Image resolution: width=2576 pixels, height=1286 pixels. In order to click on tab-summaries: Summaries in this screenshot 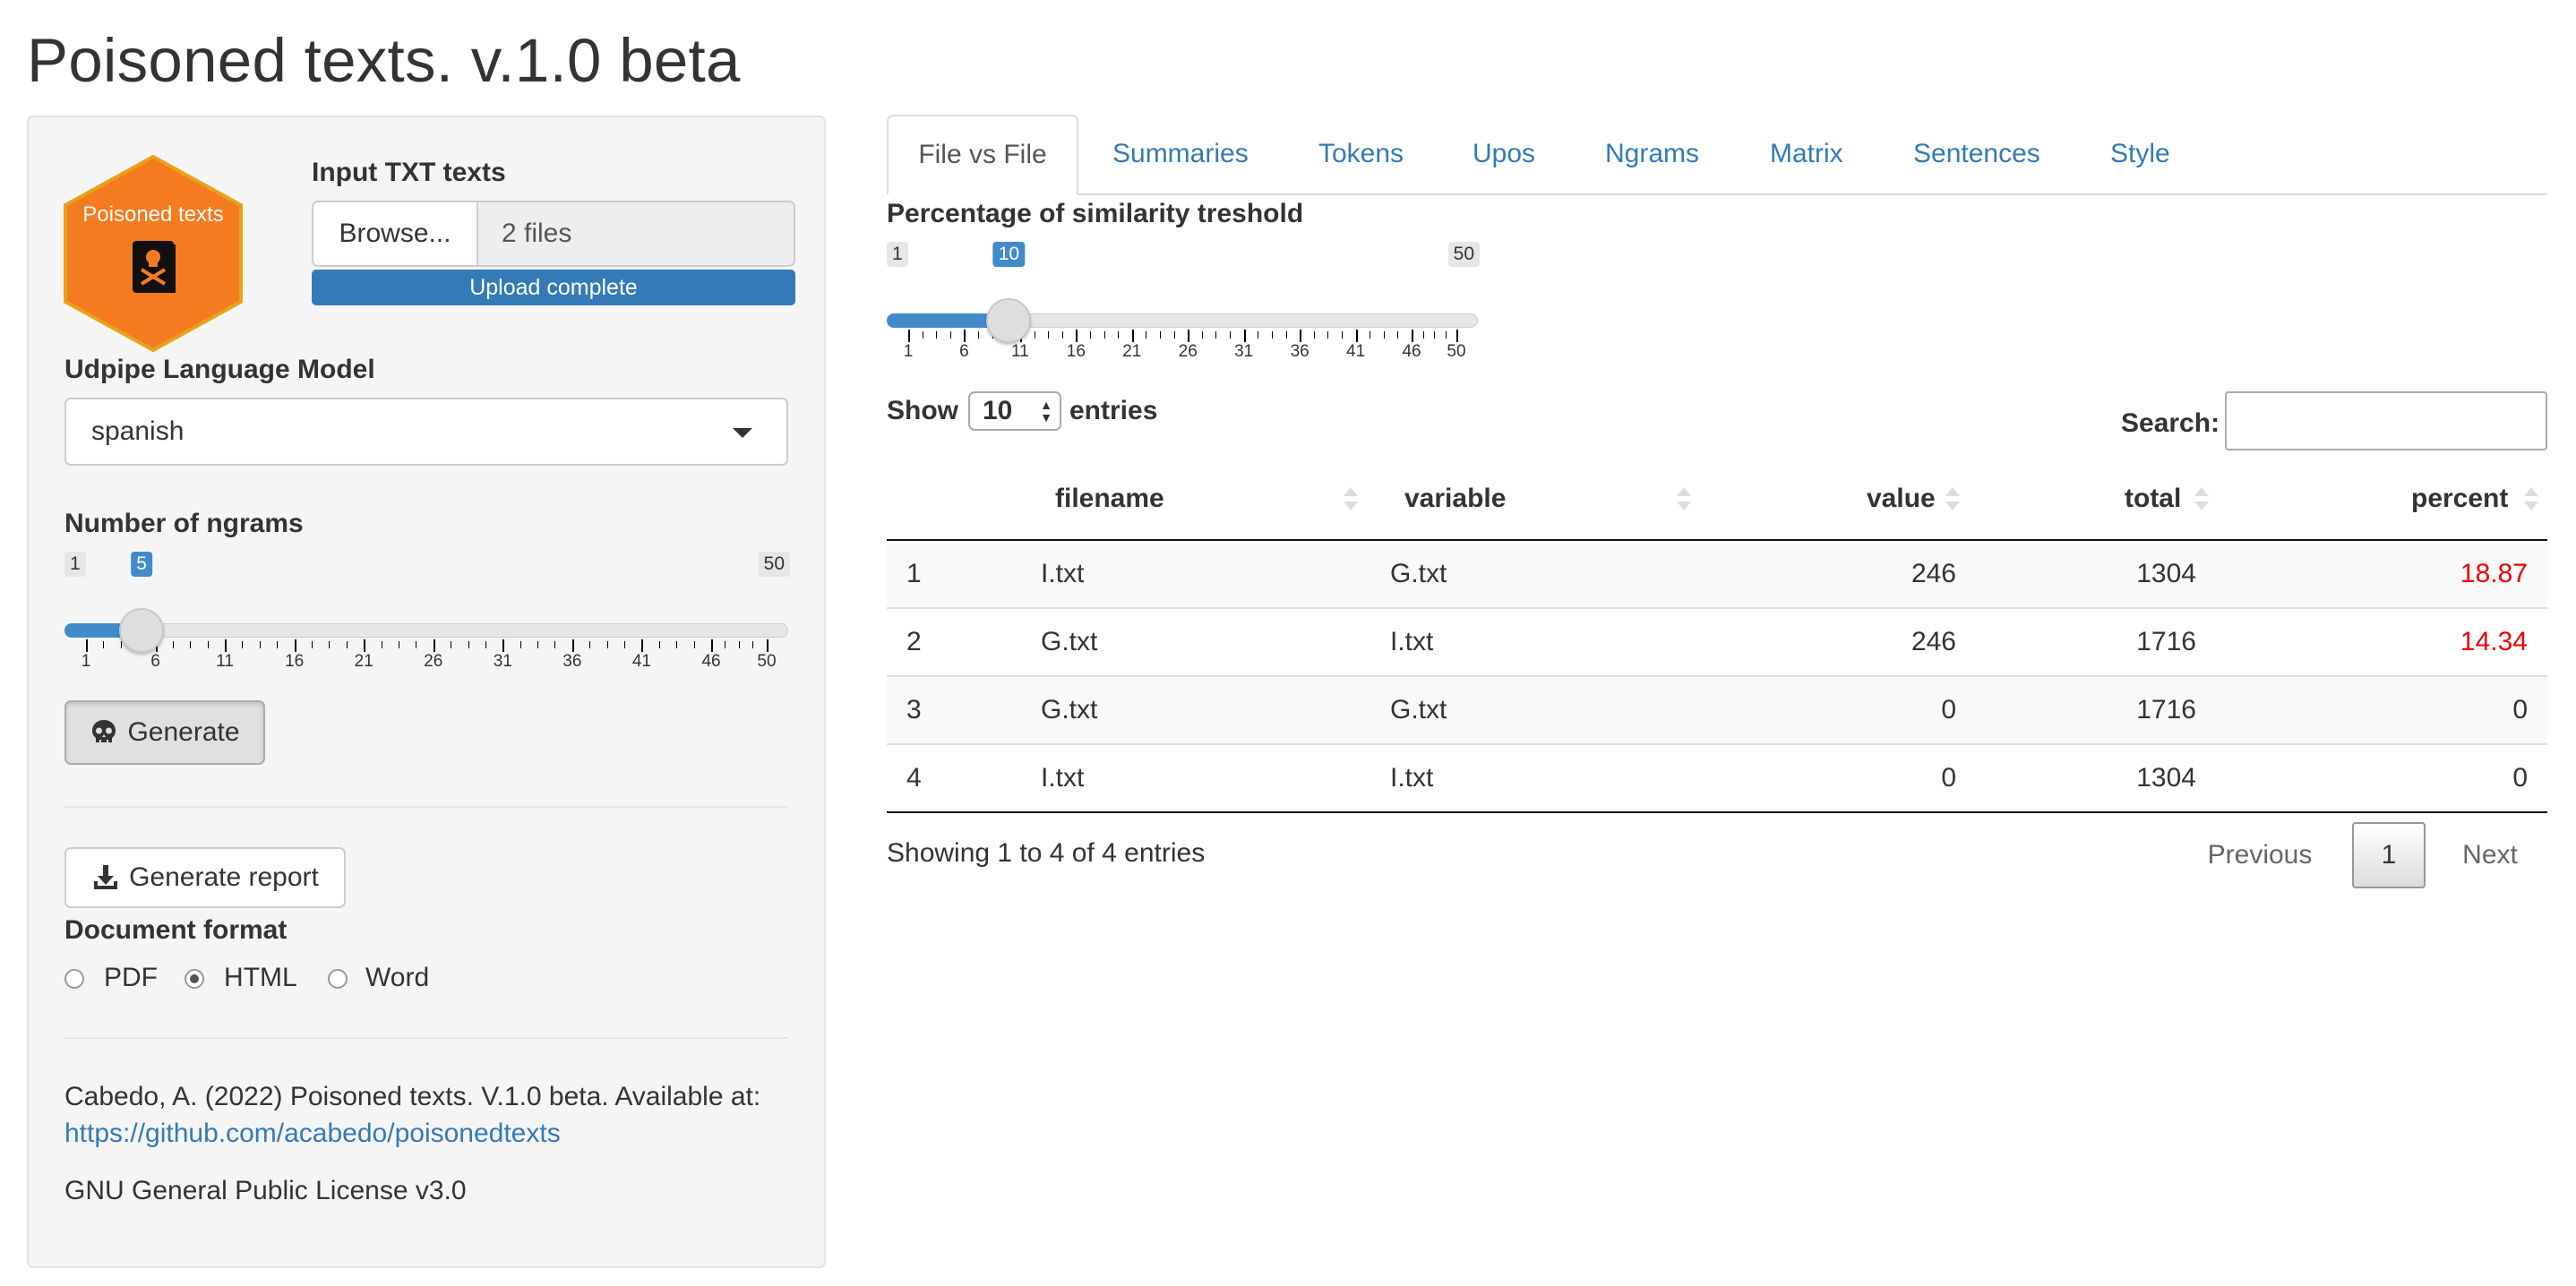, I will do `click(1180, 154)`.